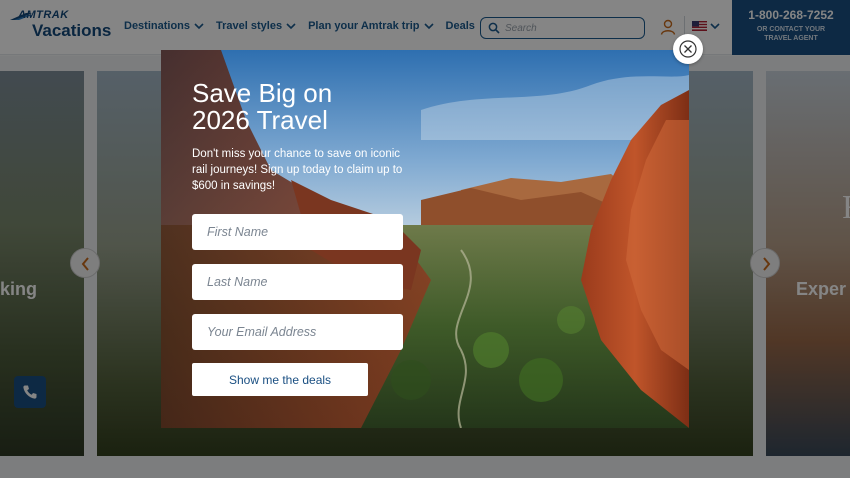  What do you see at coordinates (297, 232) in the screenshot?
I see `first-name-field` at bounding box center [297, 232].